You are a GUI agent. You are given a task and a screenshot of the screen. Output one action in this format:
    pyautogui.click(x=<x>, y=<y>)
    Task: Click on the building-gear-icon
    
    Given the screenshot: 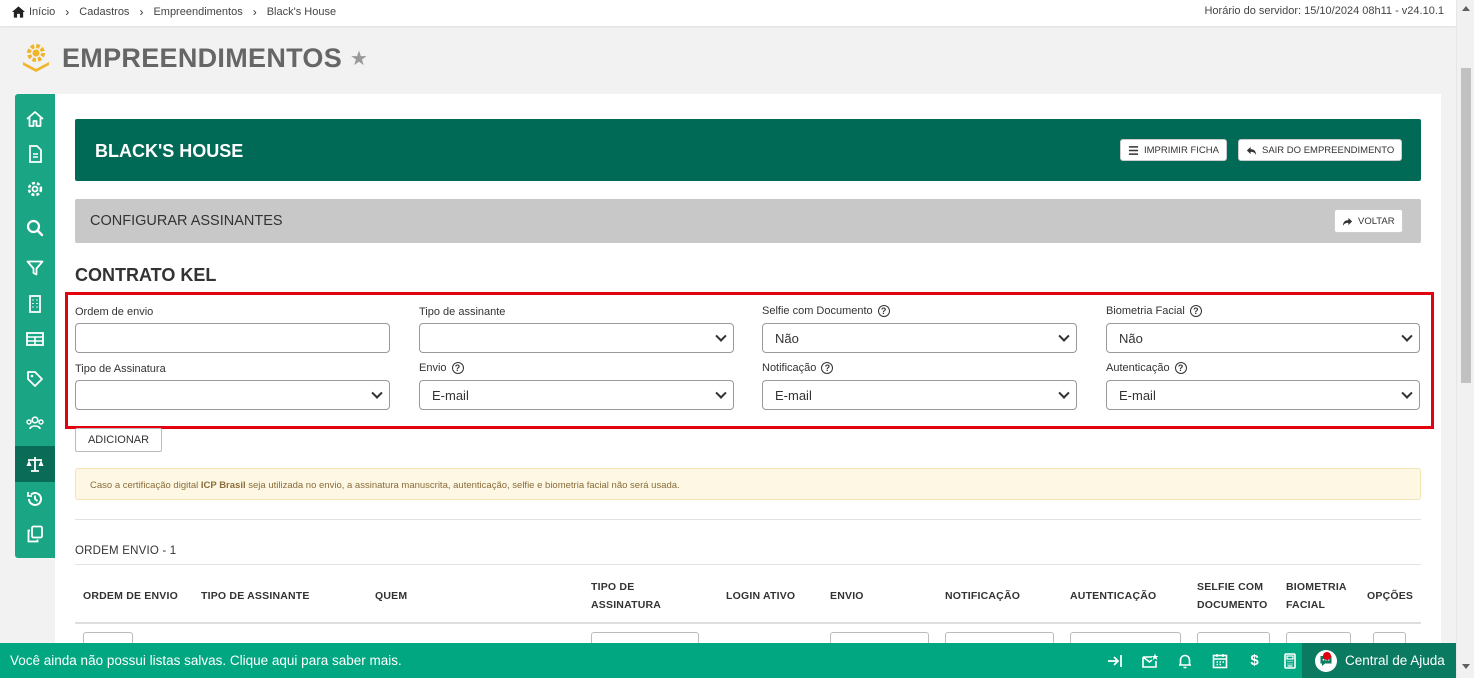 What is the action you would take?
    pyautogui.click(x=36, y=58)
    